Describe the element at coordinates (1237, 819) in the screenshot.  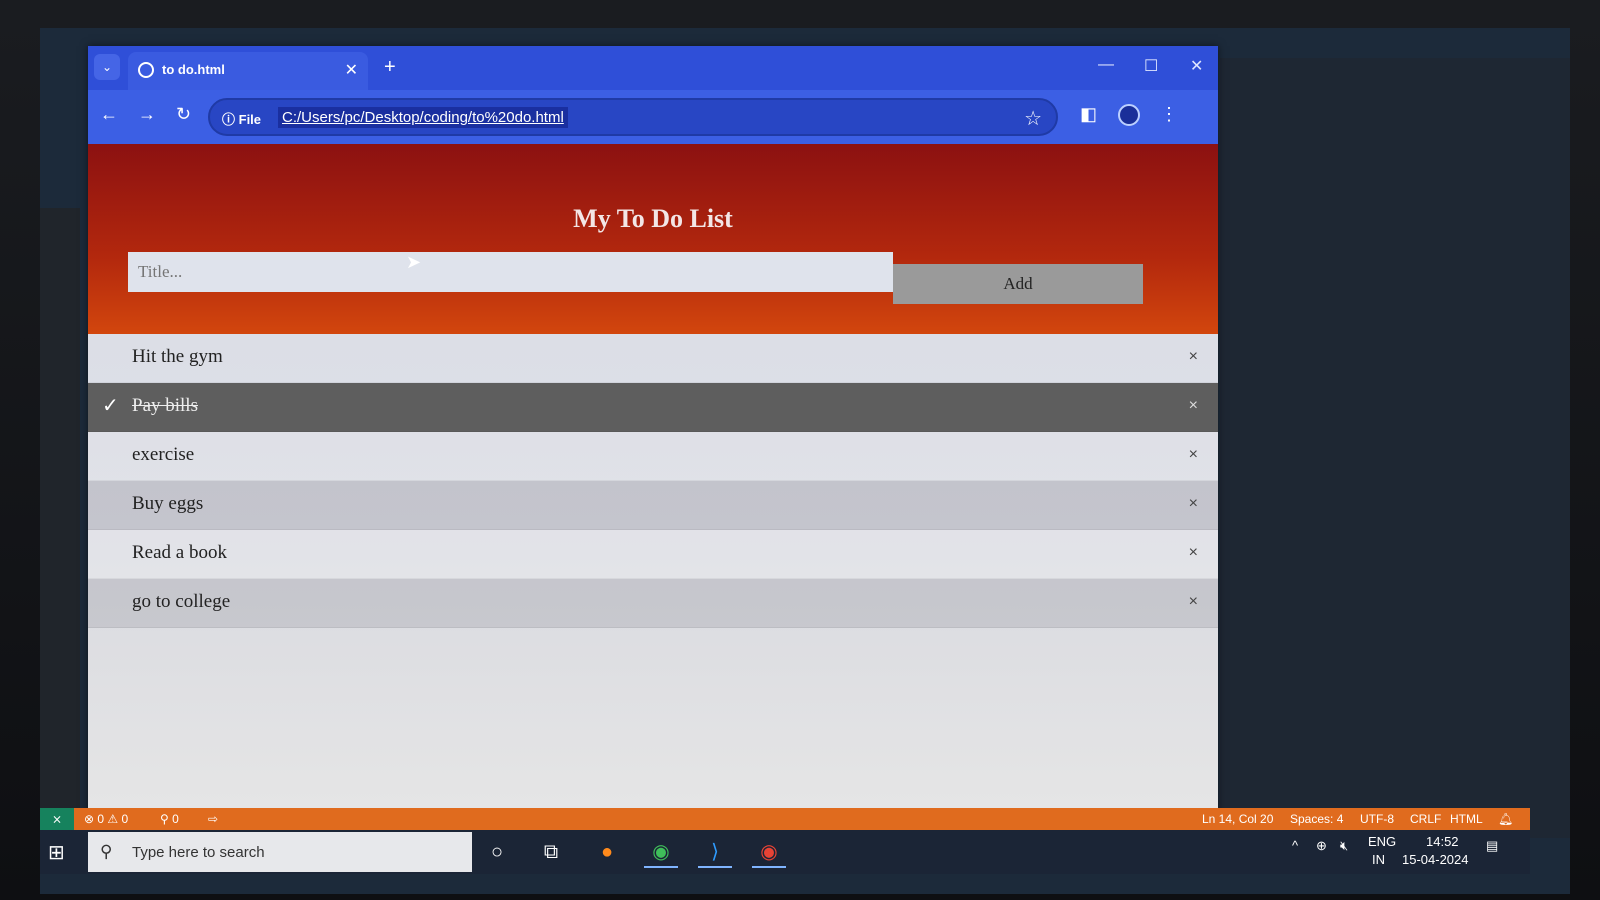
I see `cursor-position: Ln 14, Col 20` at that location.